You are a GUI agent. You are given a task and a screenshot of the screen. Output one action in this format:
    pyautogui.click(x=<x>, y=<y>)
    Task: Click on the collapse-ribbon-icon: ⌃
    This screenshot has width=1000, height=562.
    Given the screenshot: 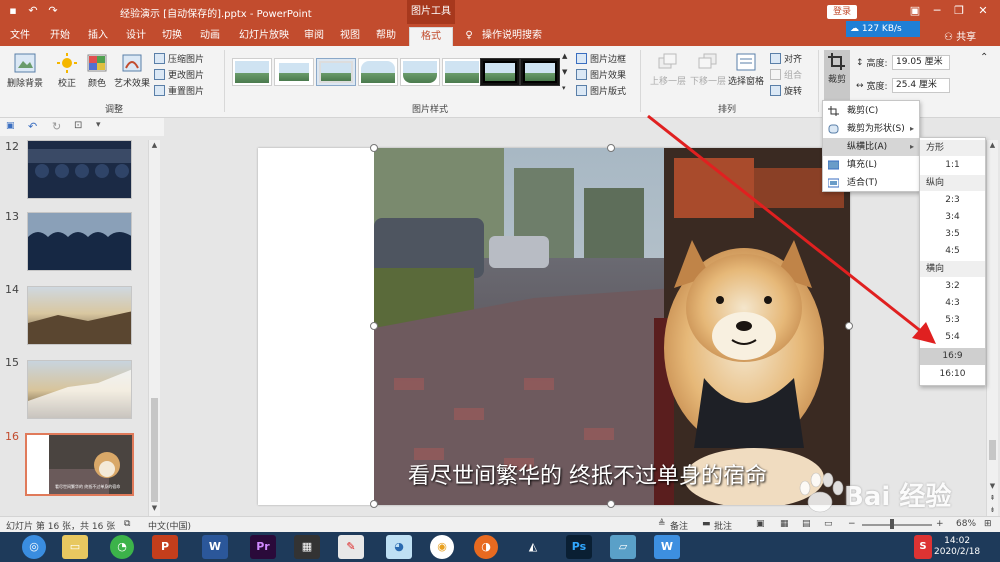 What is the action you would take?
    pyautogui.click(x=984, y=57)
    